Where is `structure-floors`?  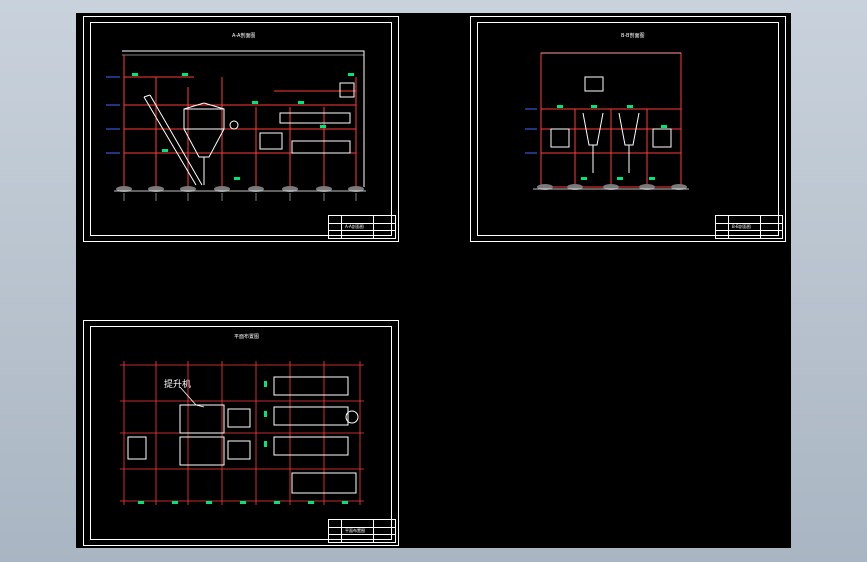 structure-floors is located at coordinates (240, 115).